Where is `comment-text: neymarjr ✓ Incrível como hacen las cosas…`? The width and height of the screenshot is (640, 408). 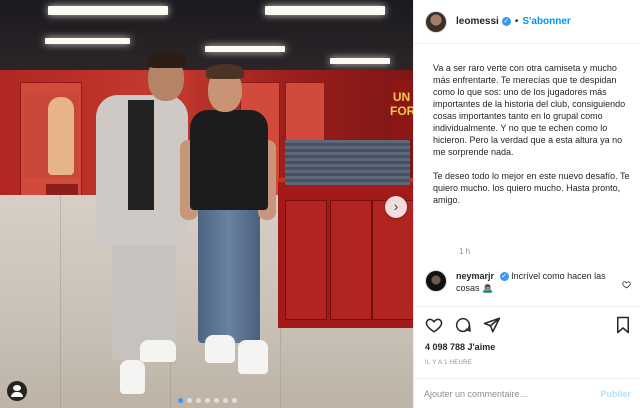
comment-text: neymarjr ✓ Incrível como hacen las cosas… is located at coordinates (531, 282).